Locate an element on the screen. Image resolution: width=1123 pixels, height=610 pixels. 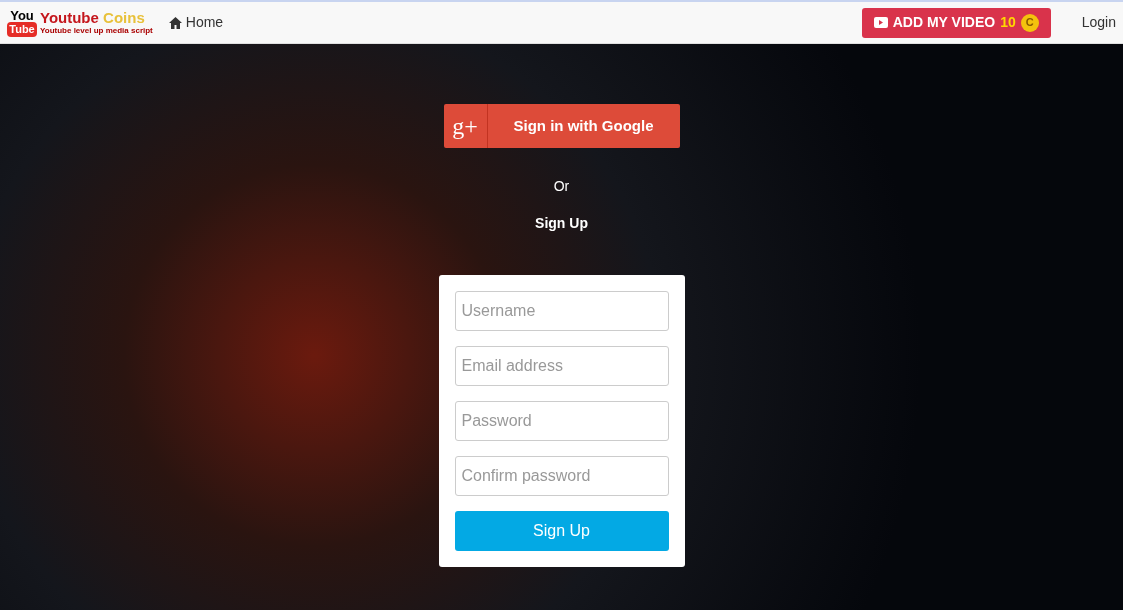
add-video-button: ADD MY VIDEO 10 C is located at coordinates (956, 22).